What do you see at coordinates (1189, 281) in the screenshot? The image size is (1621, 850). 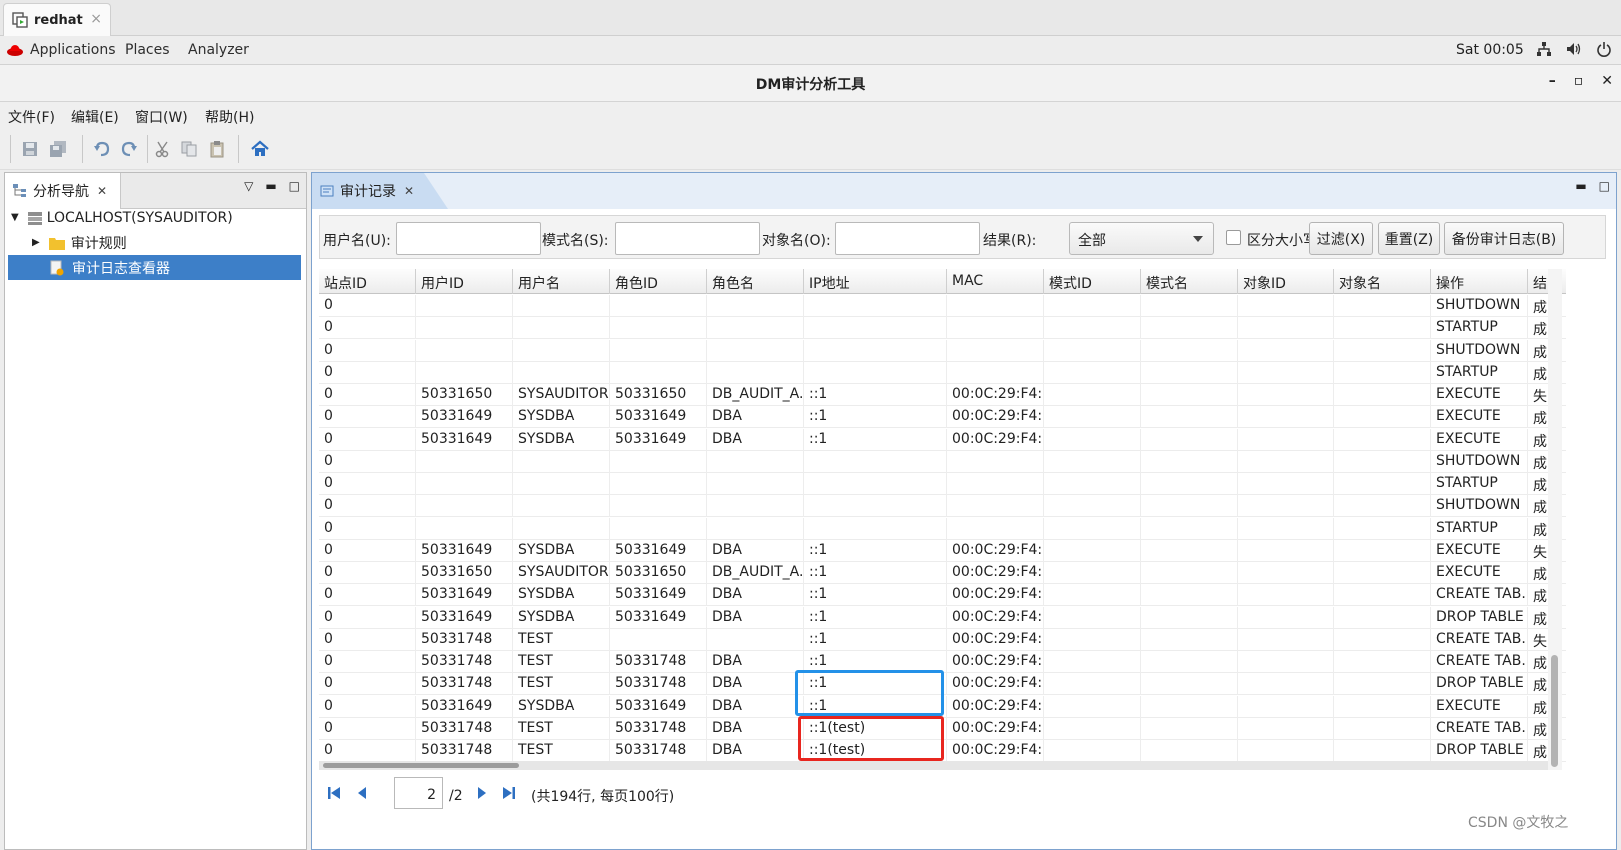 I see `column-header: 模式名` at bounding box center [1189, 281].